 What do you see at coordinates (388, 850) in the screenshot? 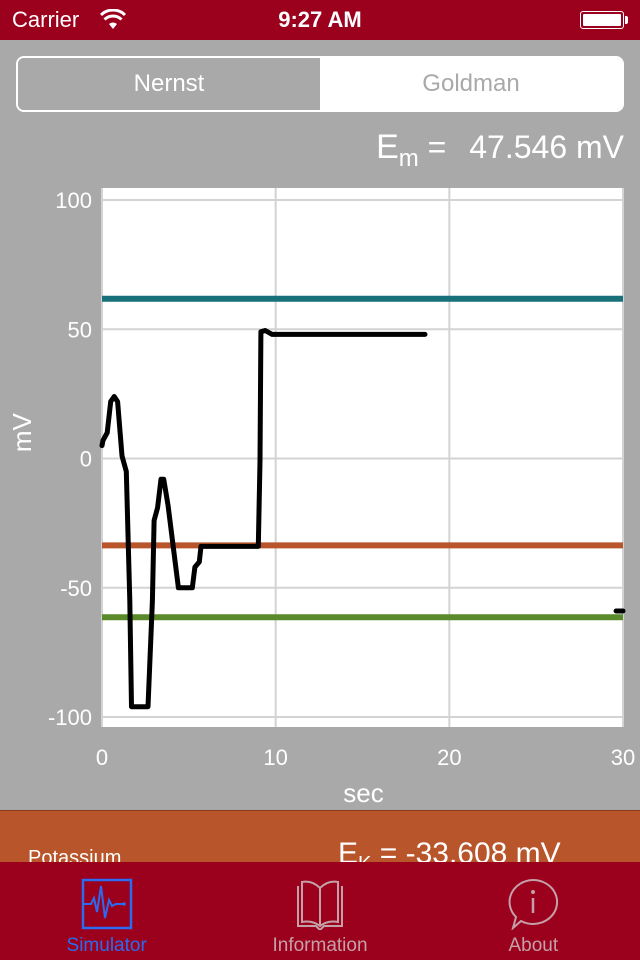
I see `ek-equals: =` at bounding box center [388, 850].